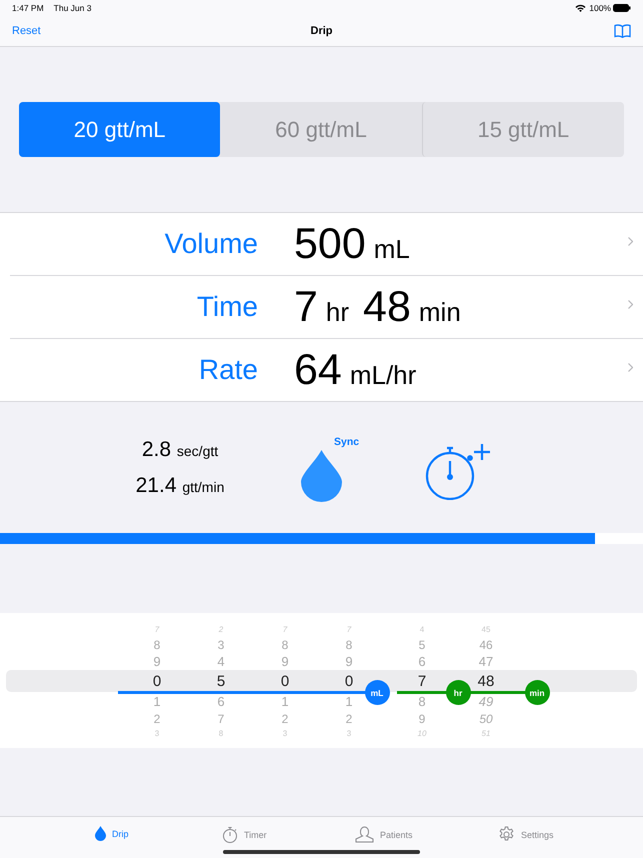 The width and height of the screenshot is (643, 858). Describe the element at coordinates (321, 852) in the screenshot. I see `home-indicator` at that location.